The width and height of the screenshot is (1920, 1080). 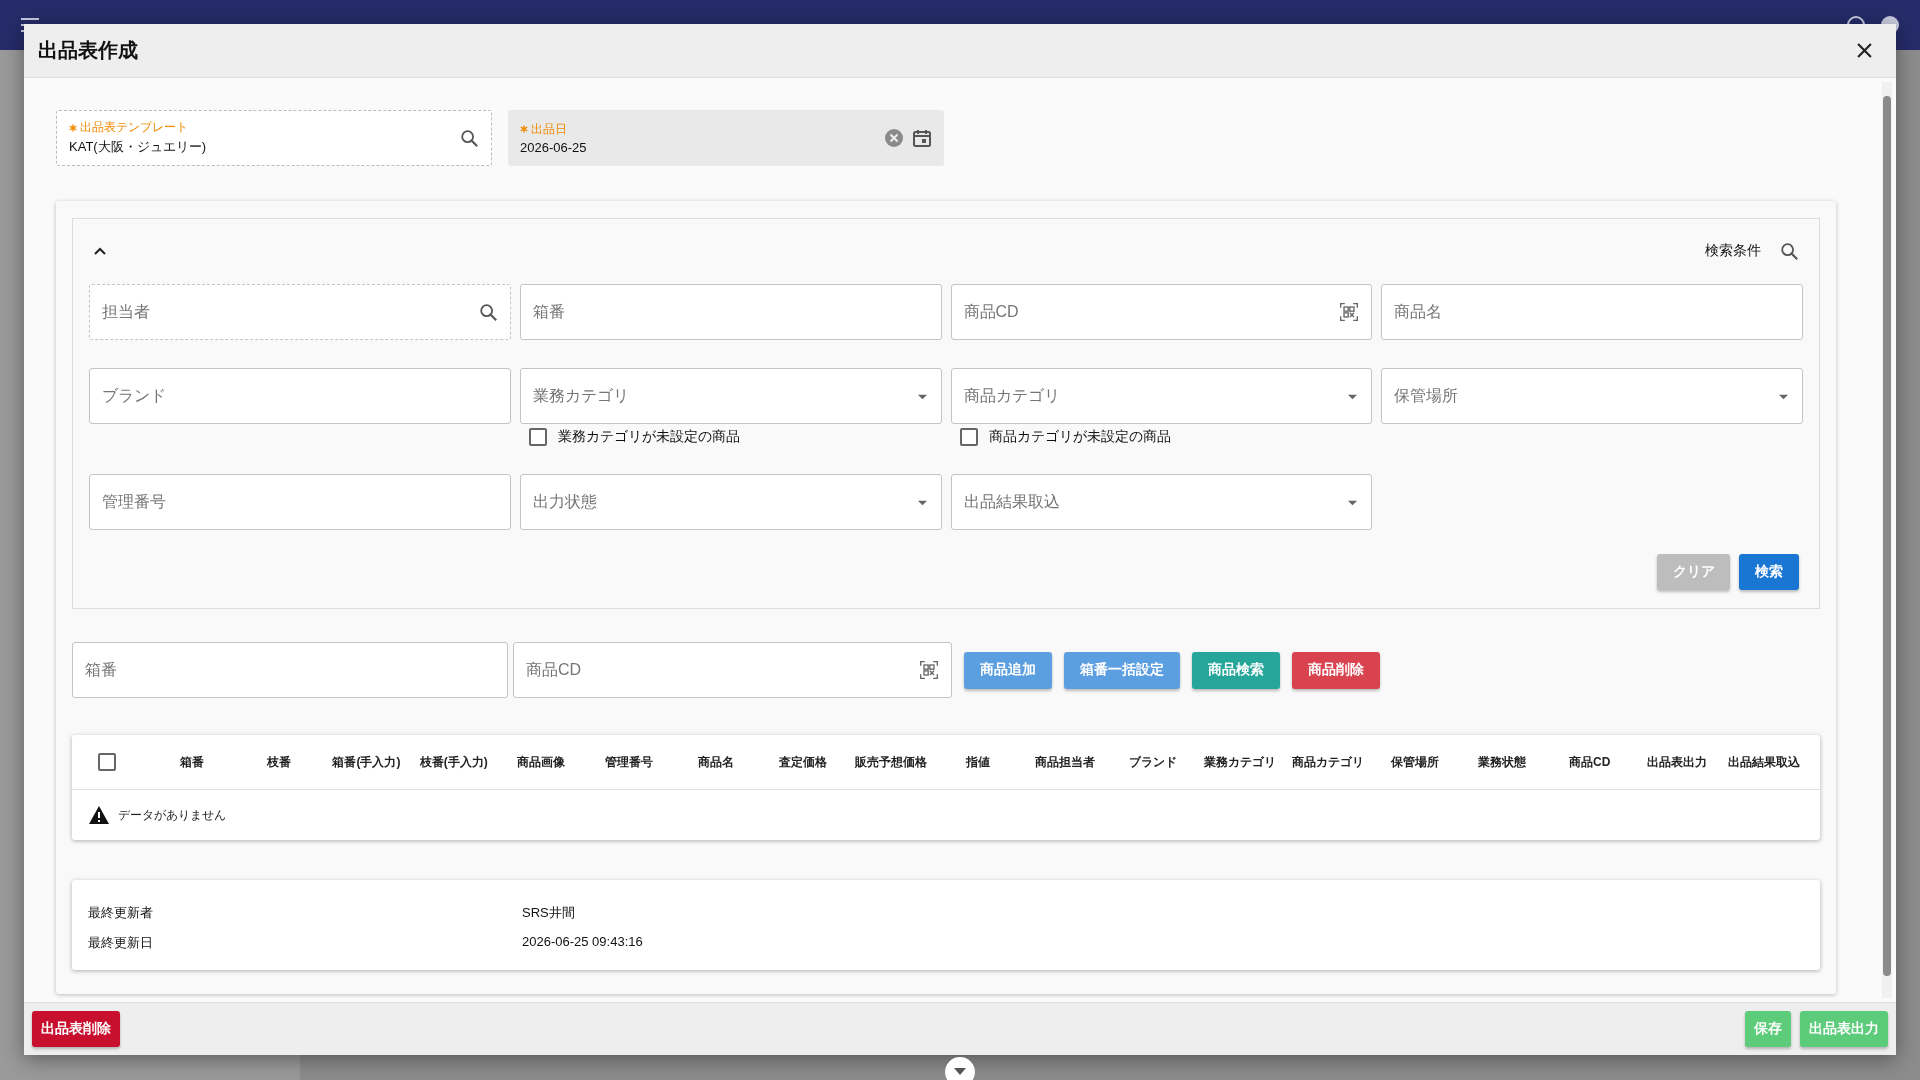 What do you see at coordinates (1864, 50) in the screenshot?
I see `close-icon` at bounding box center [1864, 50].